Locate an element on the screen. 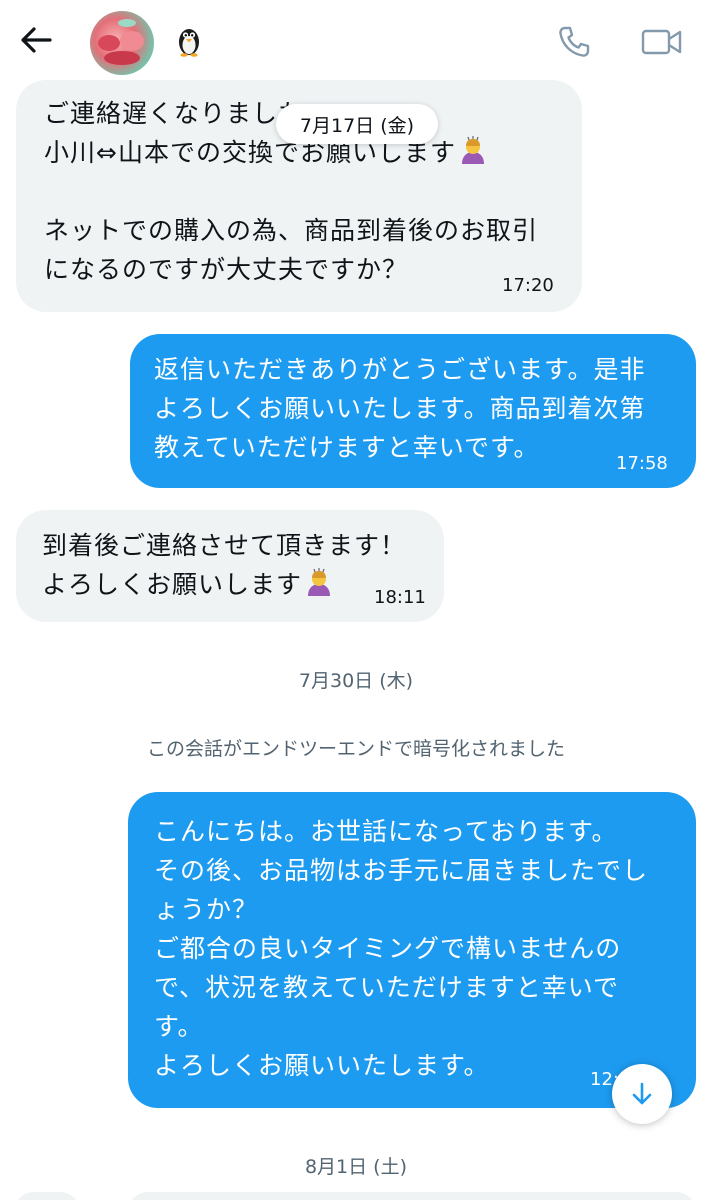 The height and width of the screenshot is (1200, 712). voice-call-button is located at coordinates (574, 42).